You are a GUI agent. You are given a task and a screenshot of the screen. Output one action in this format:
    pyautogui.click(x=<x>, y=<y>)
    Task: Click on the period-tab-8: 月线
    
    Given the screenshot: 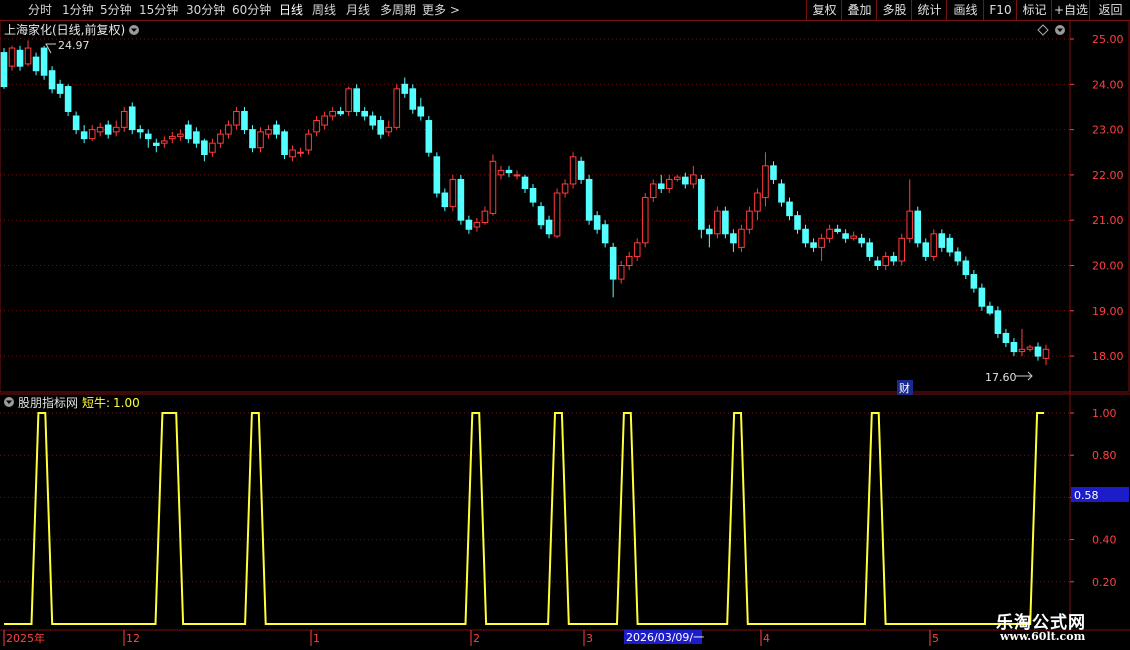 What is the action you would take?
    pyautogui.click(x=358, y=10)
    